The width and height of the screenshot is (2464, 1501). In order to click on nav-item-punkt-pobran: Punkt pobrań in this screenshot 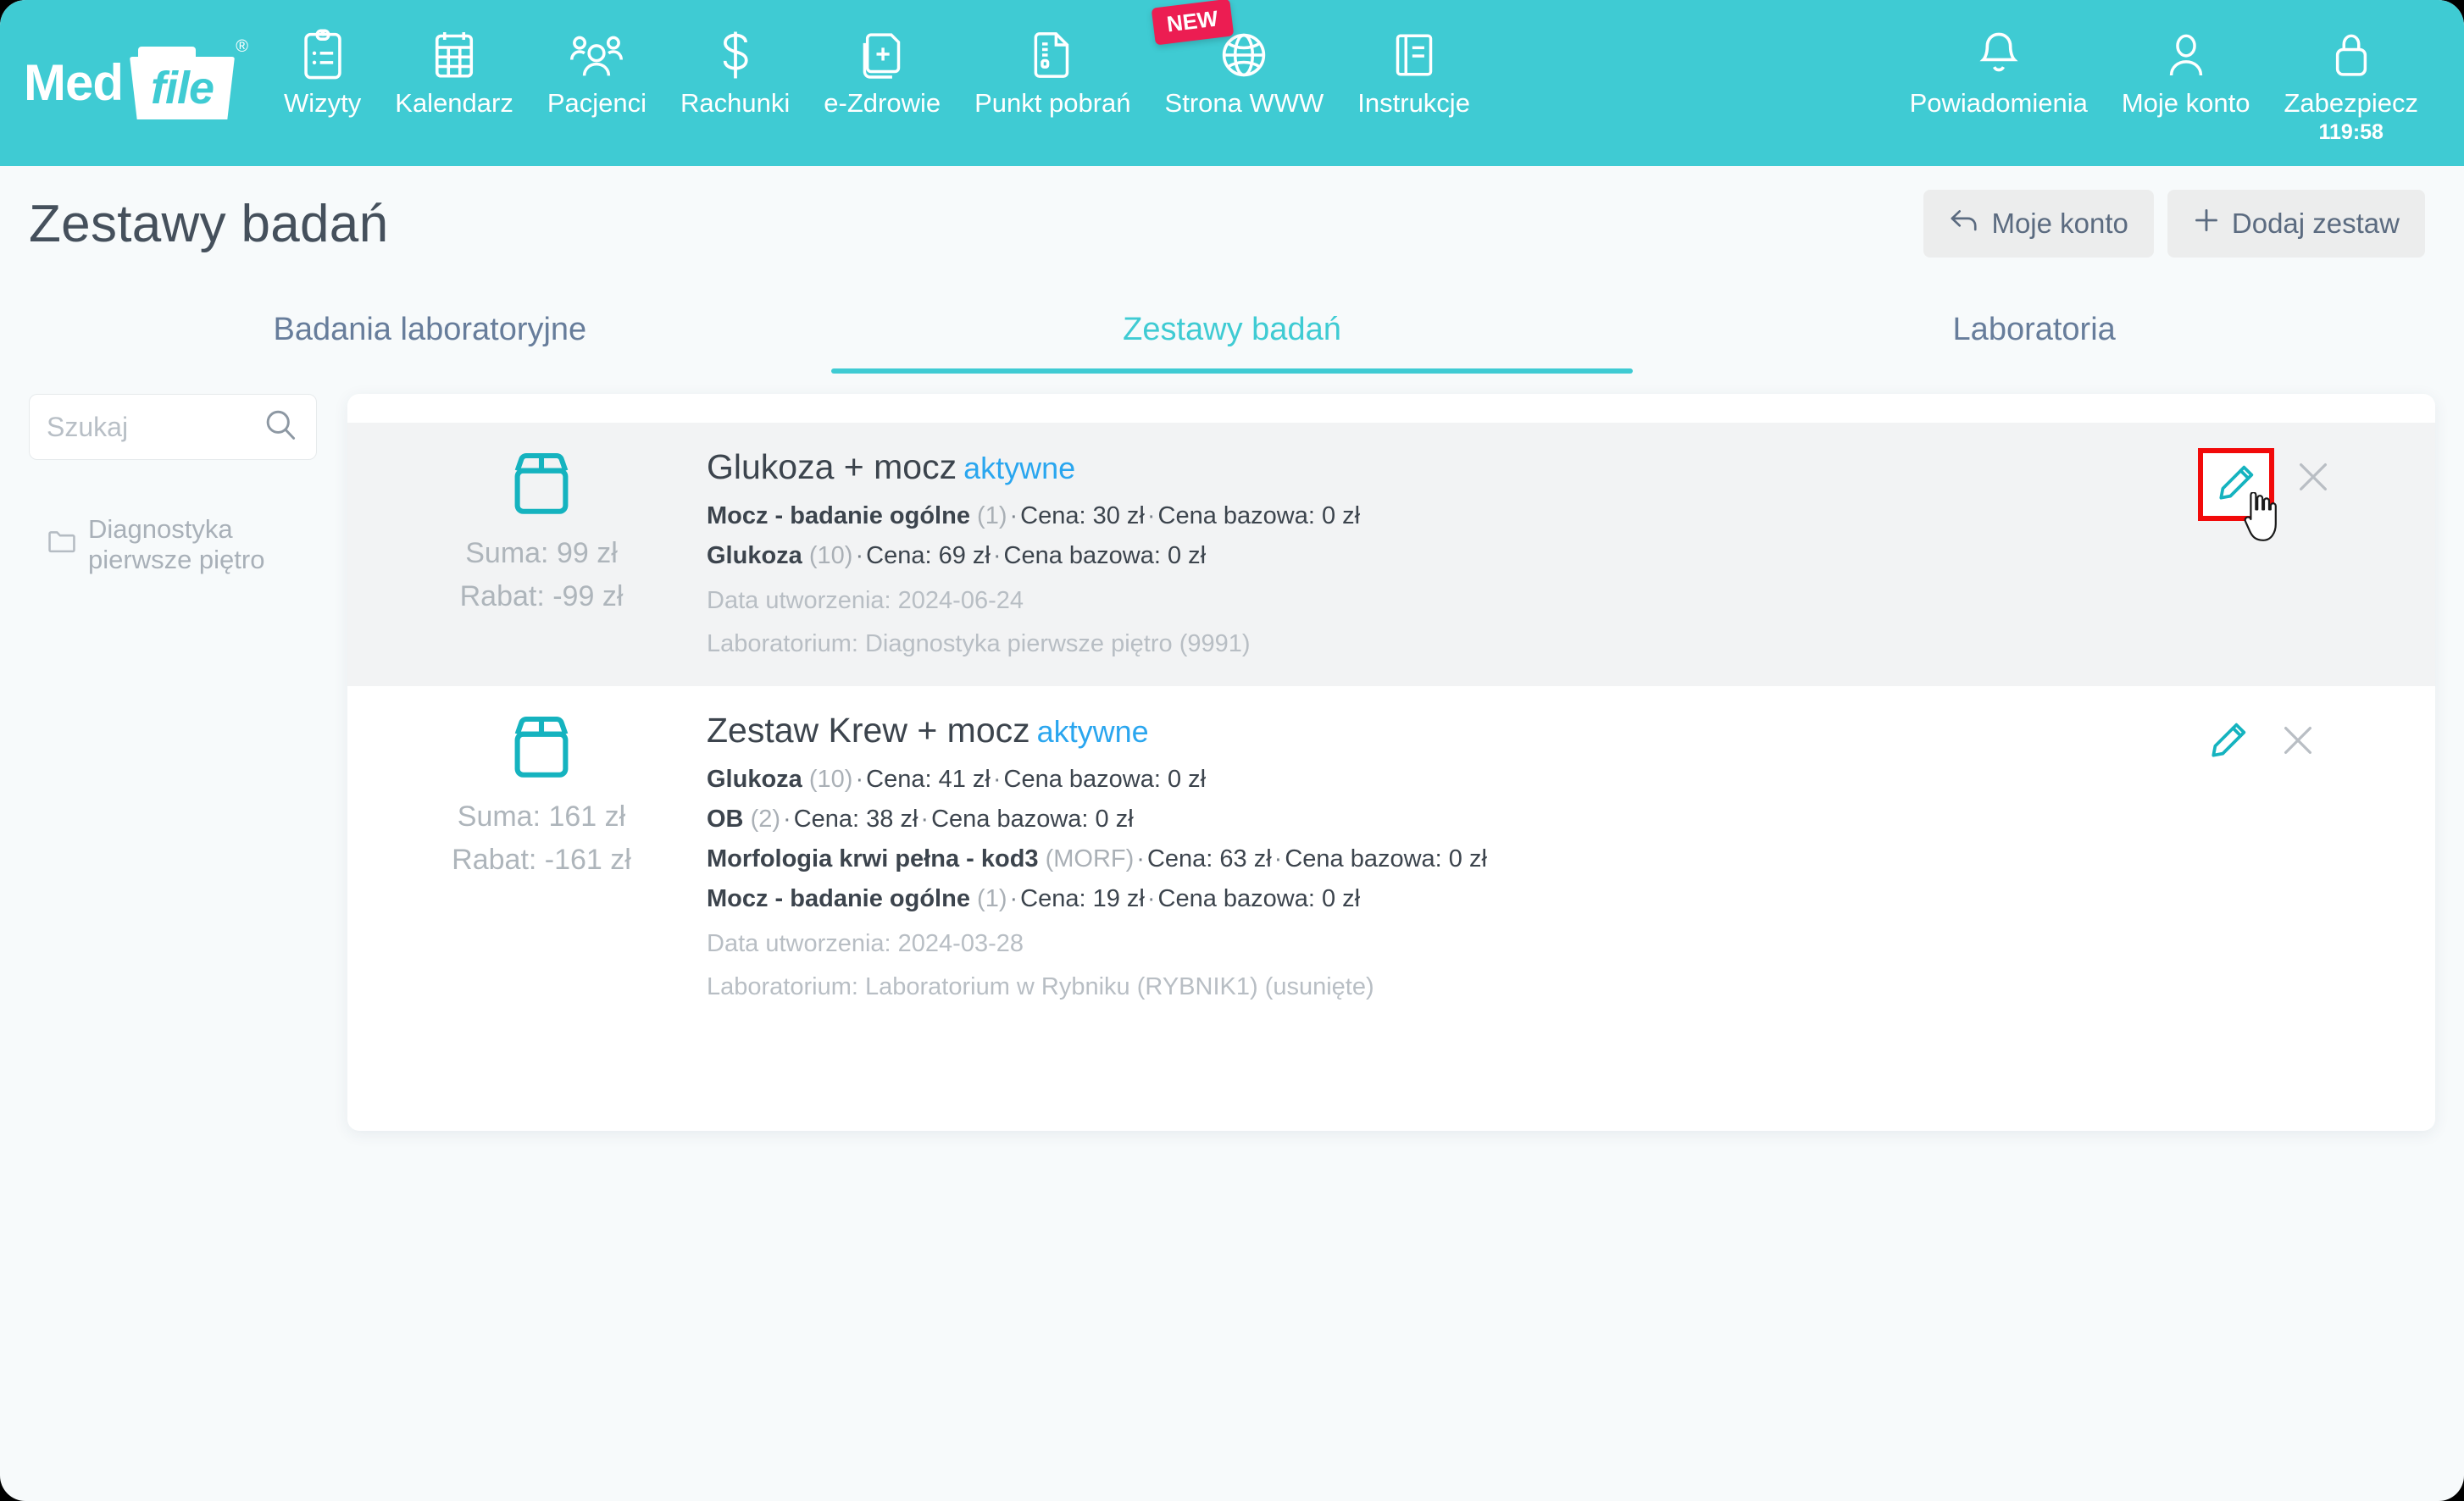, I will do `click(1052, 59)`.